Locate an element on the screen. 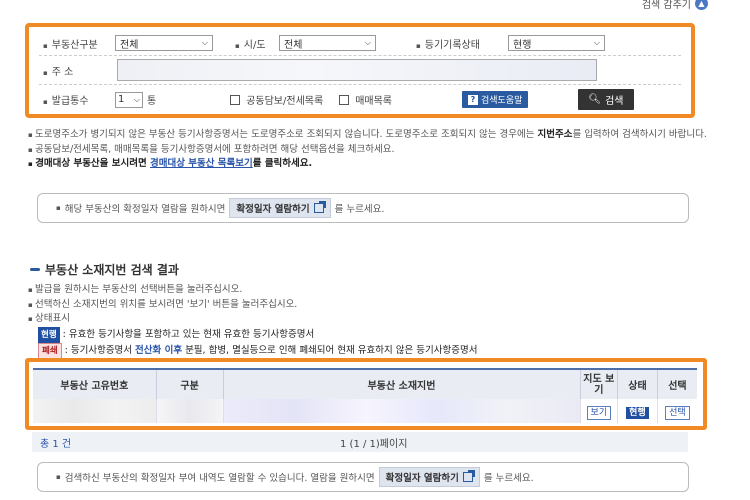  cell-type-redacted is located at coordinates (190, 411).